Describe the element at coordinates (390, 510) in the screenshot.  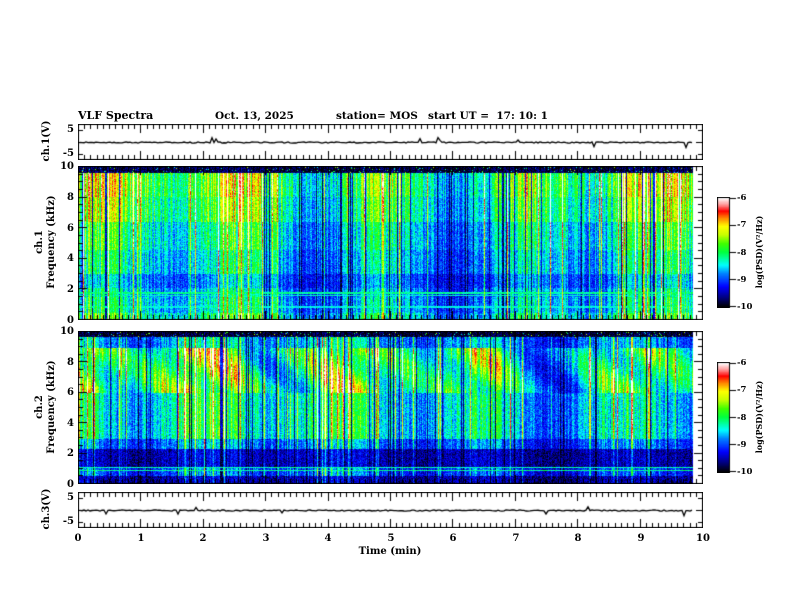
I see `ch3-voltage-strip-canvas` at that location.